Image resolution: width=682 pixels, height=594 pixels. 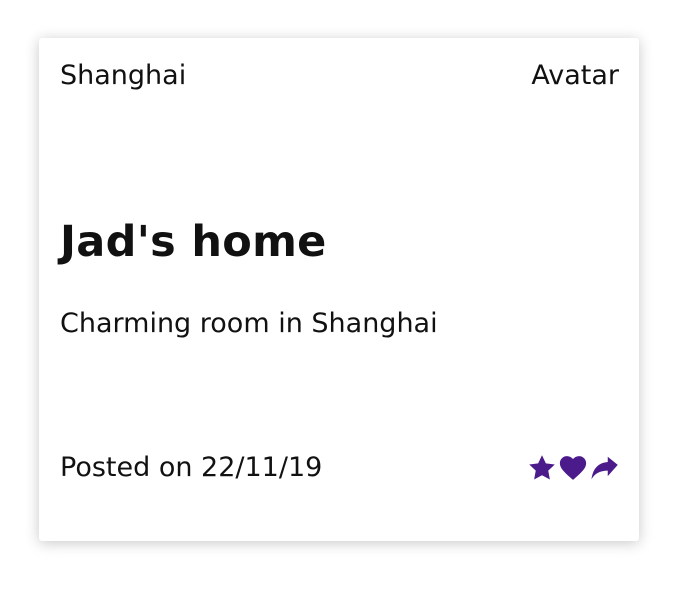 I want to click on card-title: Jad's home, so click(x=193, y=242).